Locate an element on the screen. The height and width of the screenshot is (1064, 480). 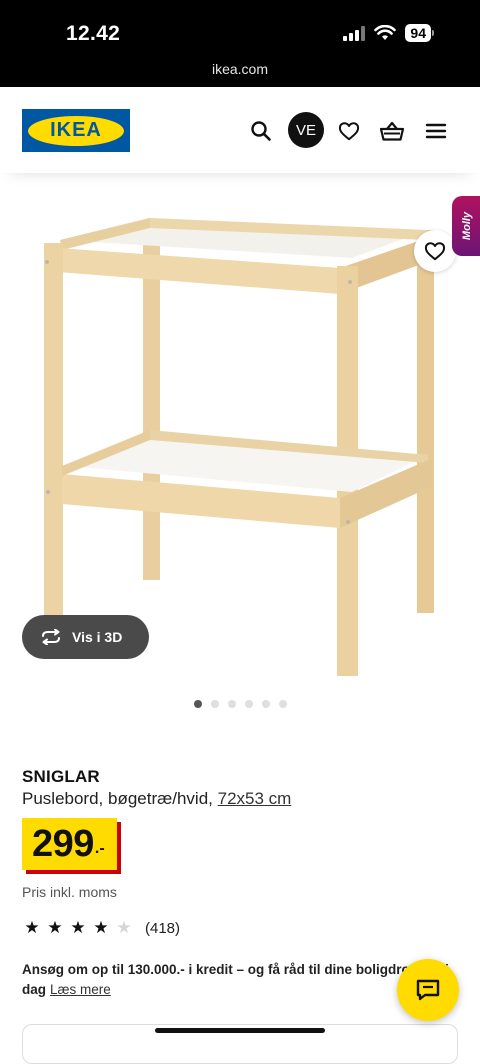
product-description-text: Puslebord, bøgetræ/hvid, is located at coordinates (117, 798).